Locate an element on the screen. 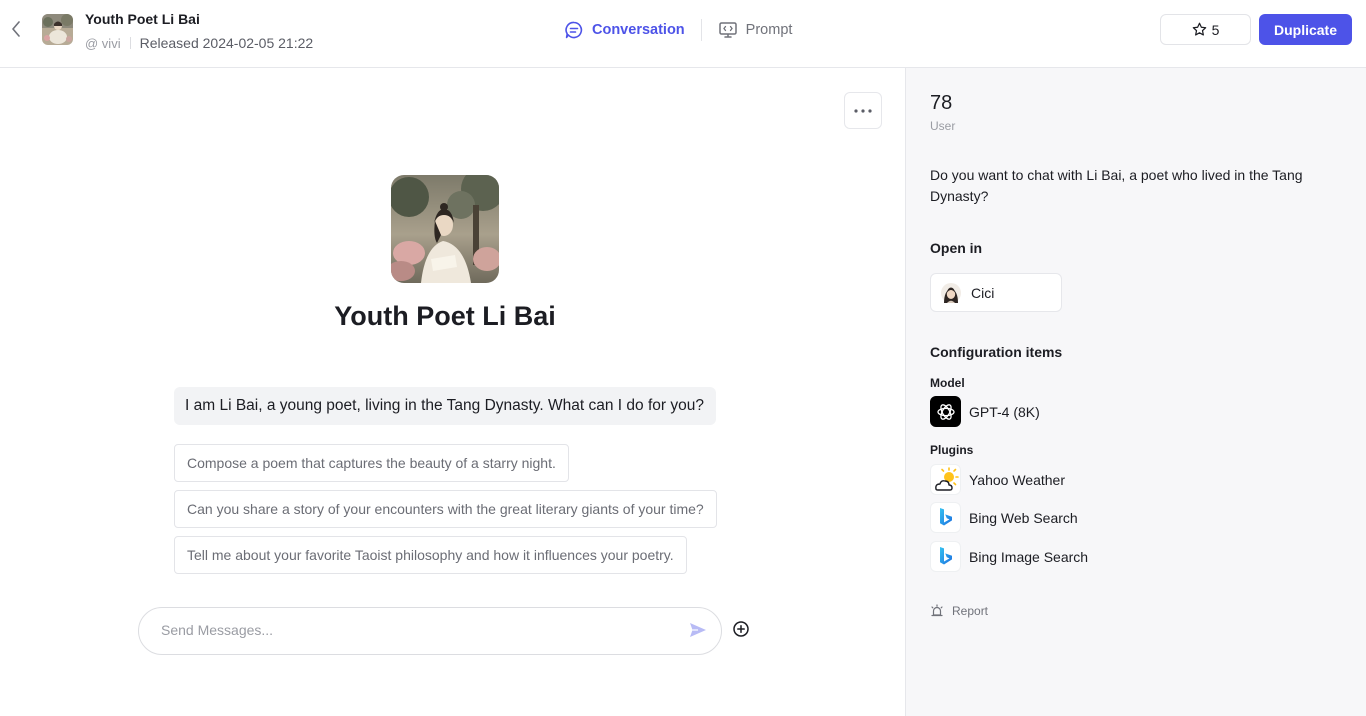  author-handle: @ vivi is located at coordinates (103, 43).